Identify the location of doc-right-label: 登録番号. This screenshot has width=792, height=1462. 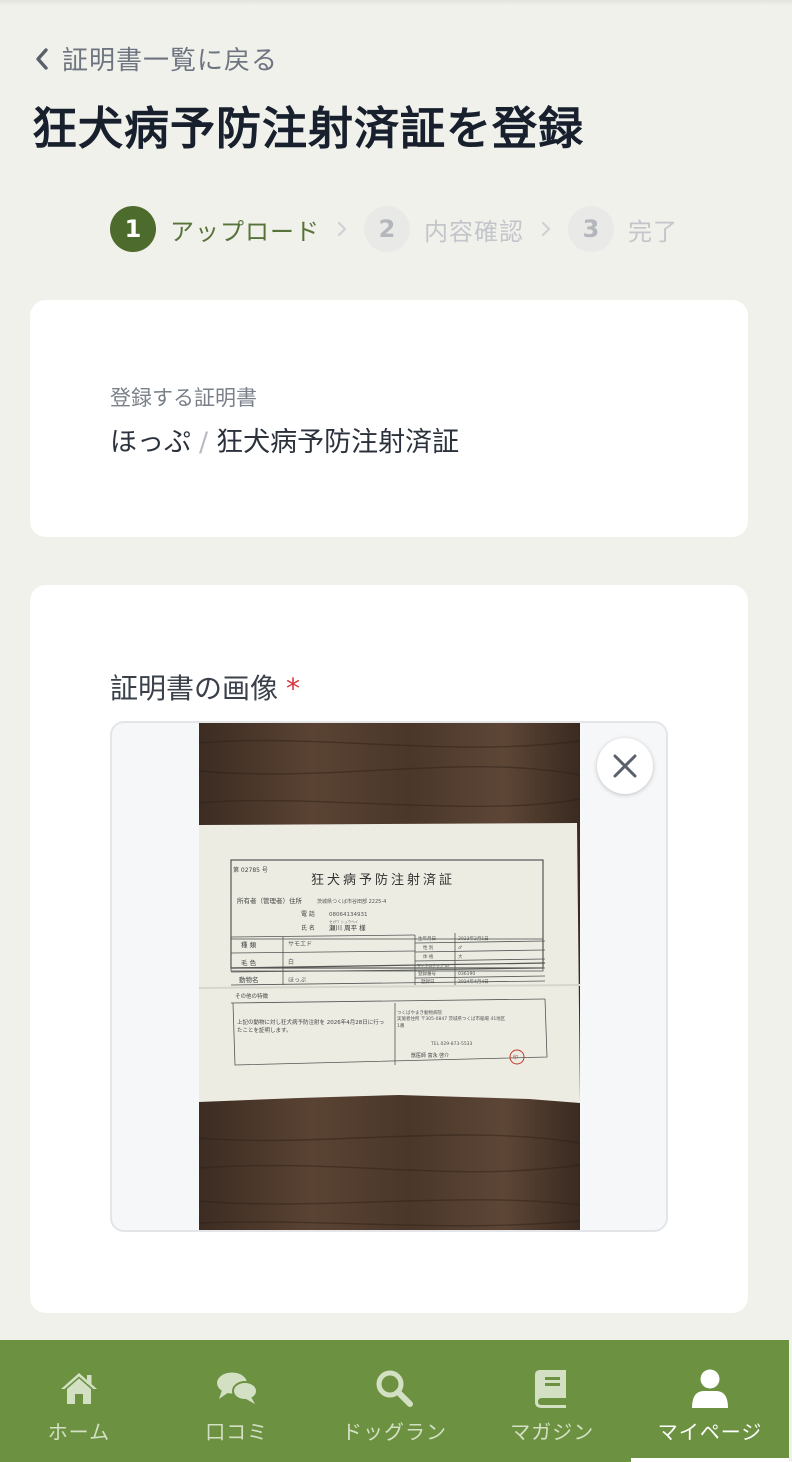
(427, 973).